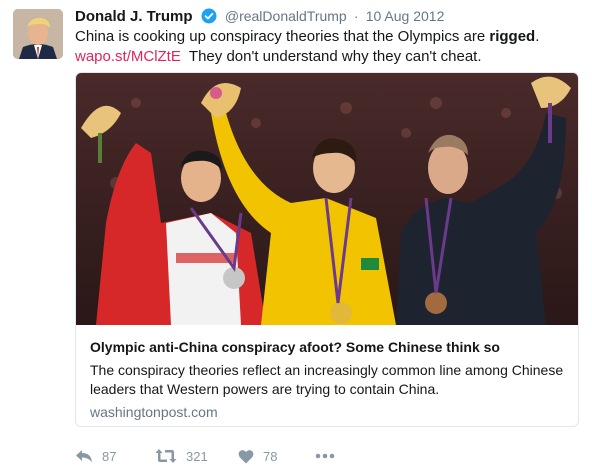  Describe the element at coordinates (197, 456) in the screenshot. I see `retweet-count: 321` at that location.